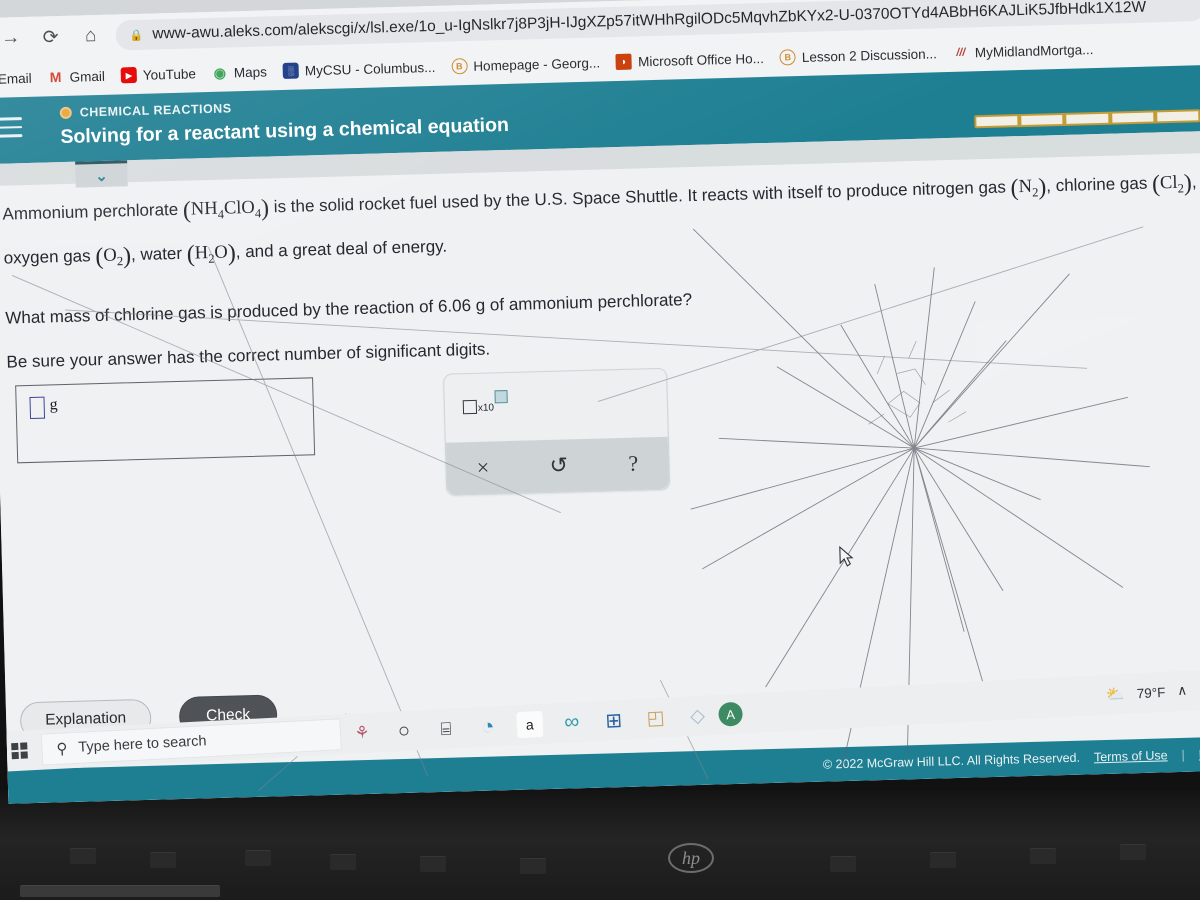 The height and width of the screenshot is (900, 1200). What do you see at coordinates (530, 724) in the screenshot?
I see `amazon-app-icon: a` at bounding box center [530, 724].